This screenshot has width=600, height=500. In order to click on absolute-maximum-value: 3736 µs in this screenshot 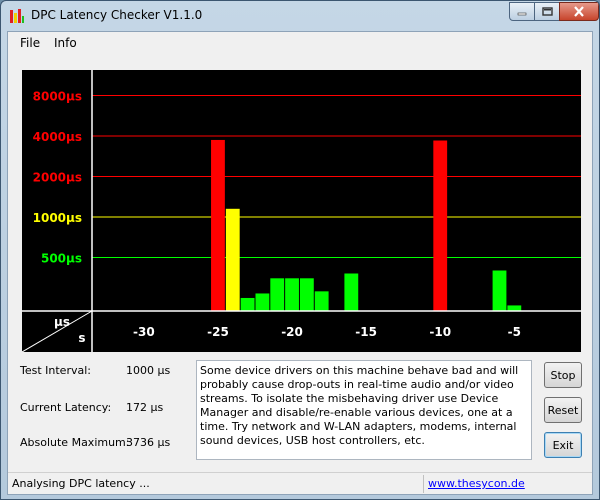, I will do `click(148, 442)`.